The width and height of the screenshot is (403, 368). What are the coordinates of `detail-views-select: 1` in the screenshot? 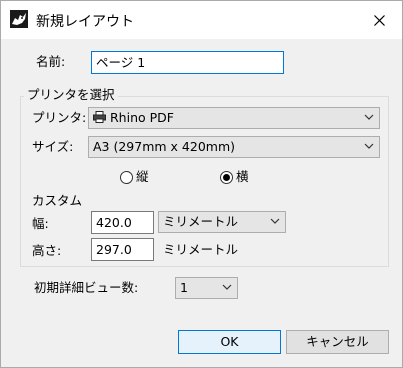 It's located at (206, 288).